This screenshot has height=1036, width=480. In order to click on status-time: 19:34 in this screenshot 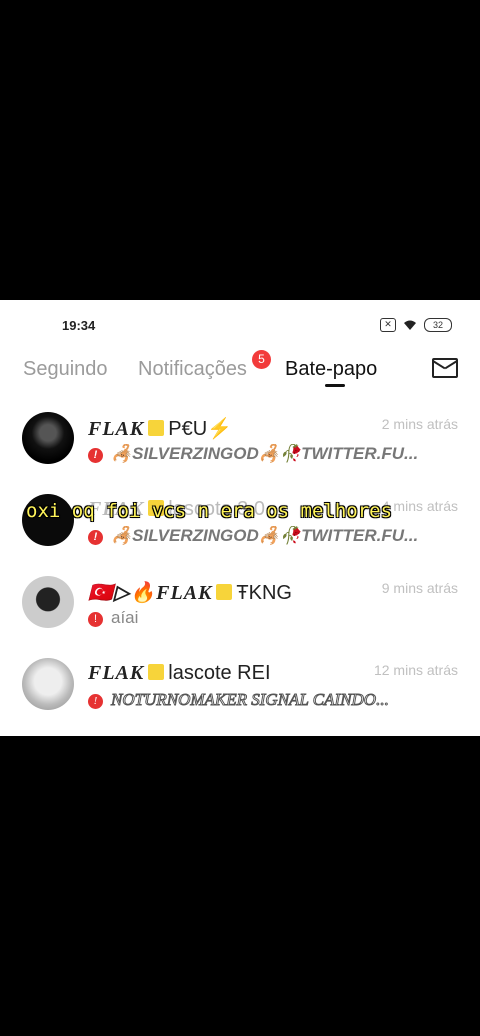, I will do `click(79, 325)`.